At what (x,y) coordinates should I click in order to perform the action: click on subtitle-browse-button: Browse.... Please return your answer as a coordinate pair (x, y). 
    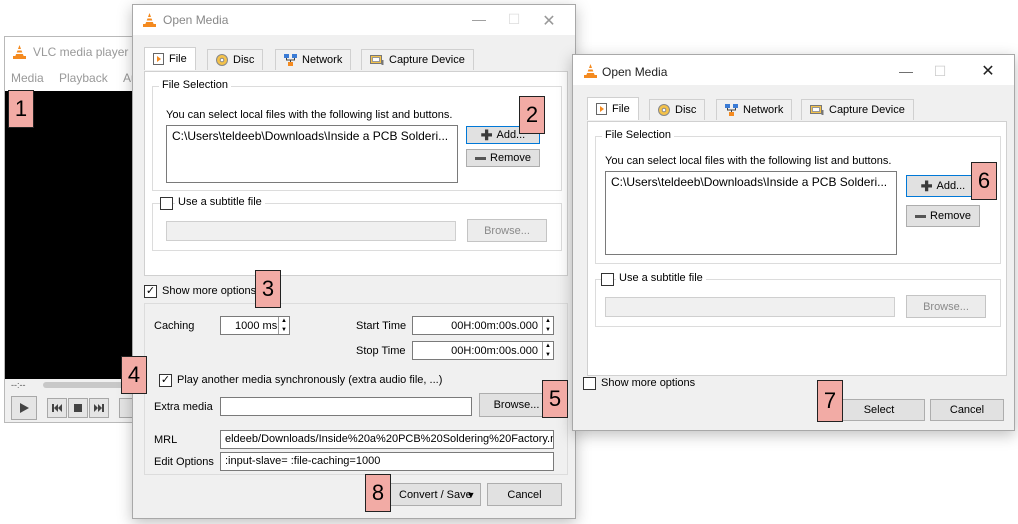
    Looking at the image, I should click on (946, 306).